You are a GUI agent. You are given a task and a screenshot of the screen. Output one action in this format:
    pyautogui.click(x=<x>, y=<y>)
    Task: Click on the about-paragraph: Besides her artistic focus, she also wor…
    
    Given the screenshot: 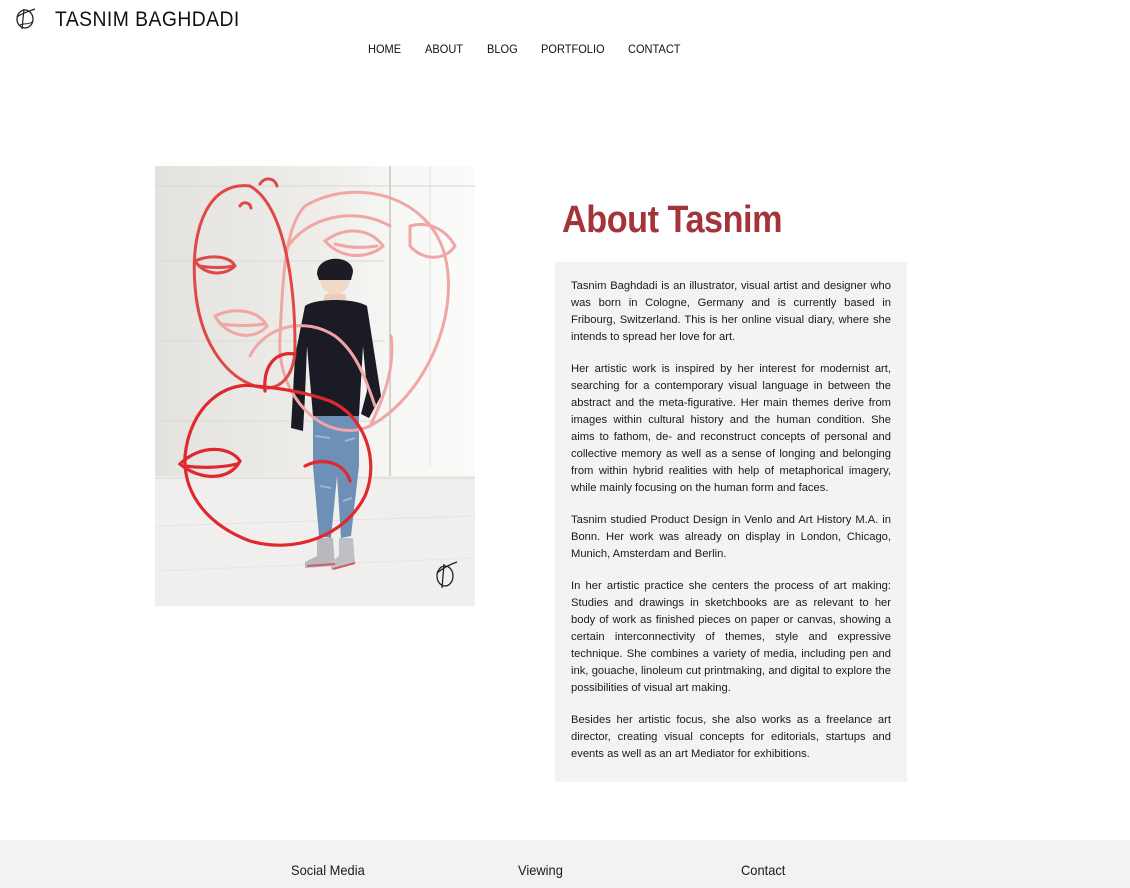 What is the action you would take?
    pyautogui.click(x=731, y=737)
    